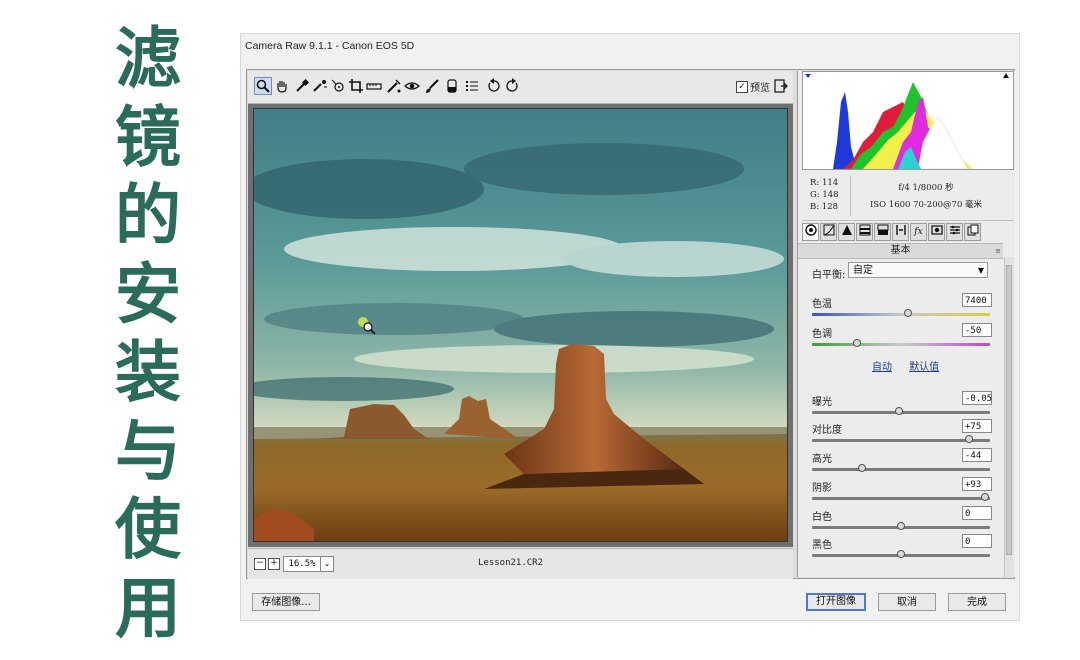 The image size is (1080, 660). What do you see at coordinates (836, 602) in the screenshot?
I see `open-image-button: 打开图像` at bounding box center [836, 602].